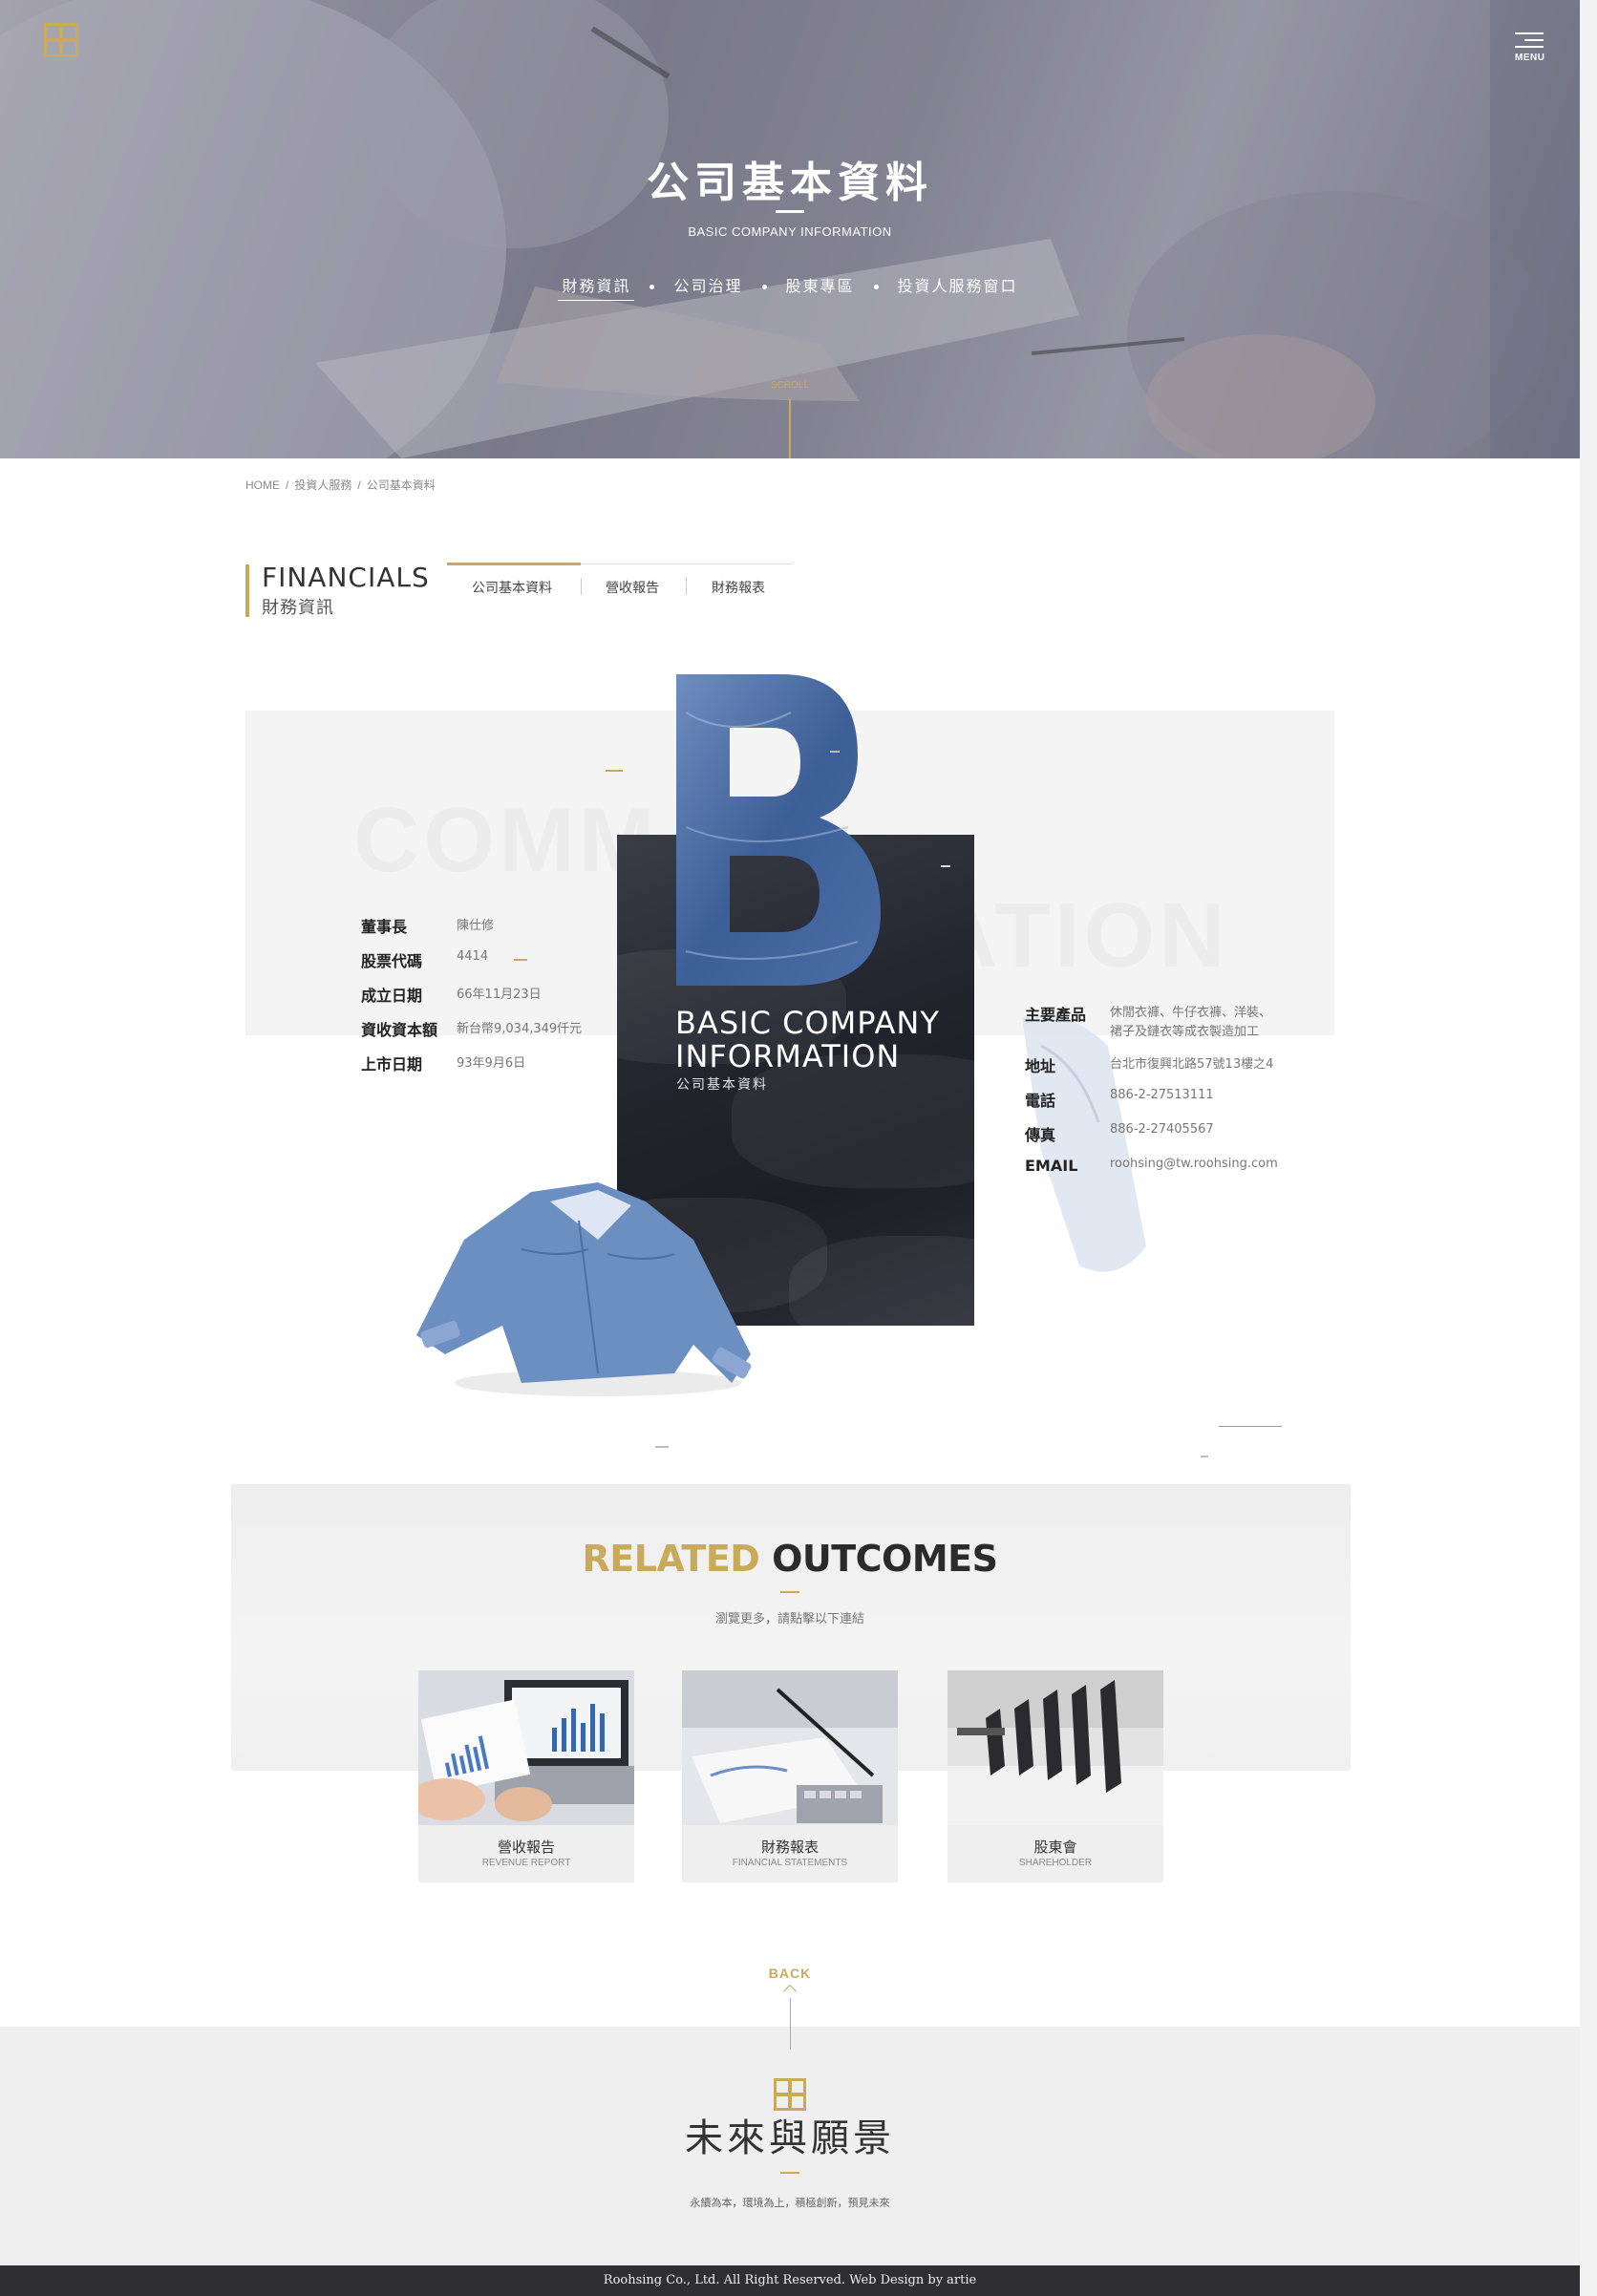 The height and width of the screenshot is (2296, 1597). Describe the element at coordinates (1191, 1013) in the screenshot. I see `info-value: 休閒衣褲、牛仔衣褲、洋裝、` at that location.